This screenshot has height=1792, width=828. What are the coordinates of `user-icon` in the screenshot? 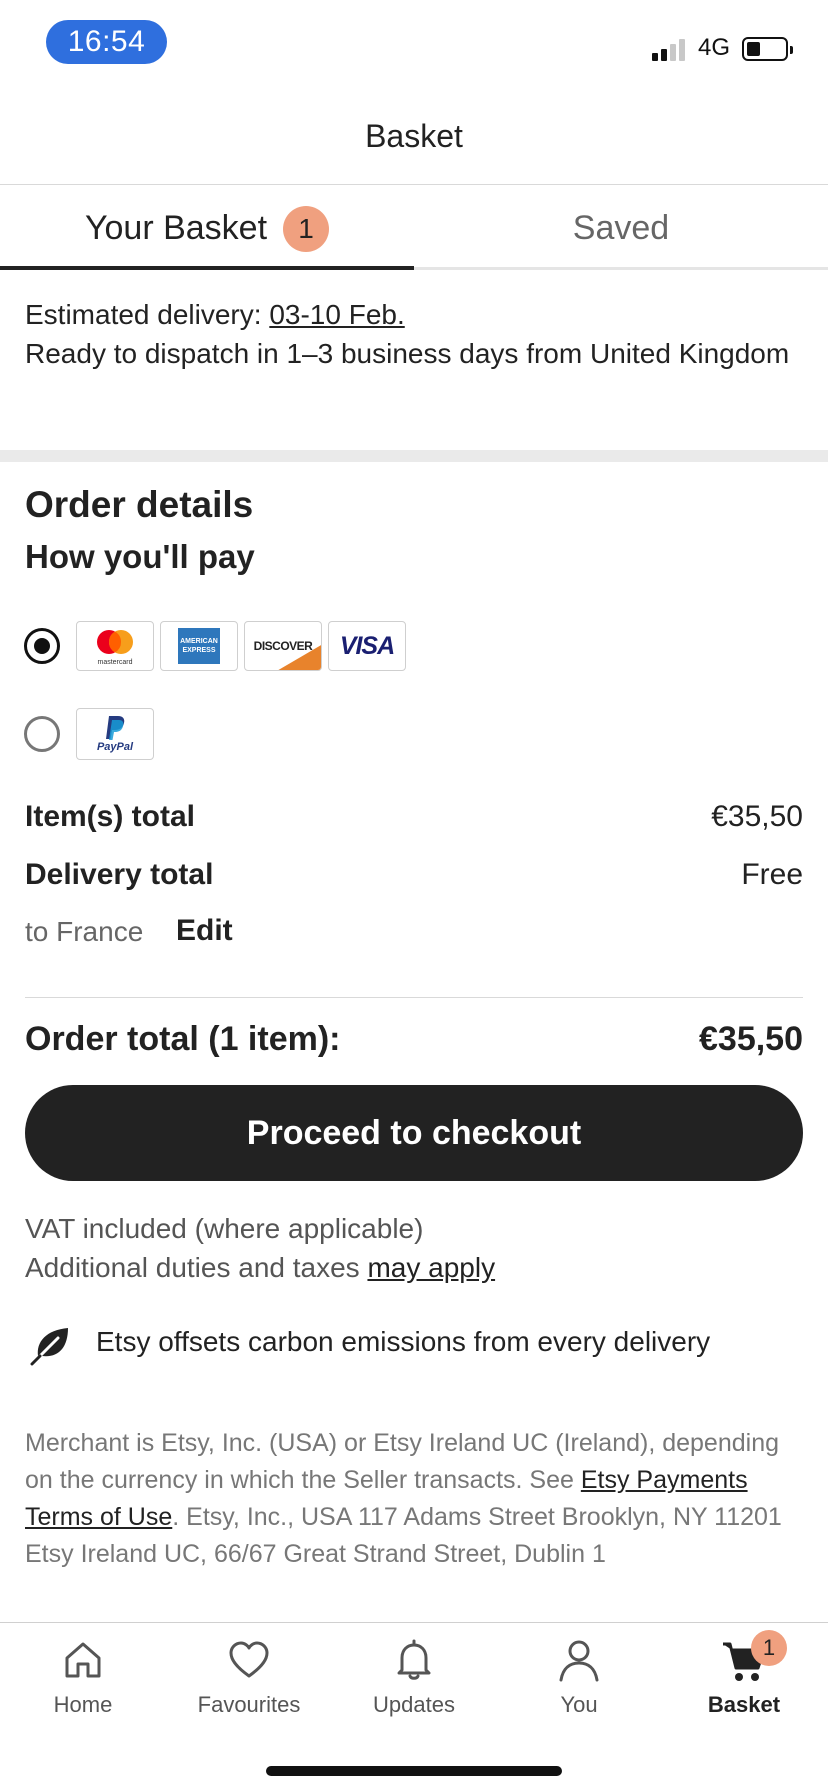 It's located at (579, 1661).